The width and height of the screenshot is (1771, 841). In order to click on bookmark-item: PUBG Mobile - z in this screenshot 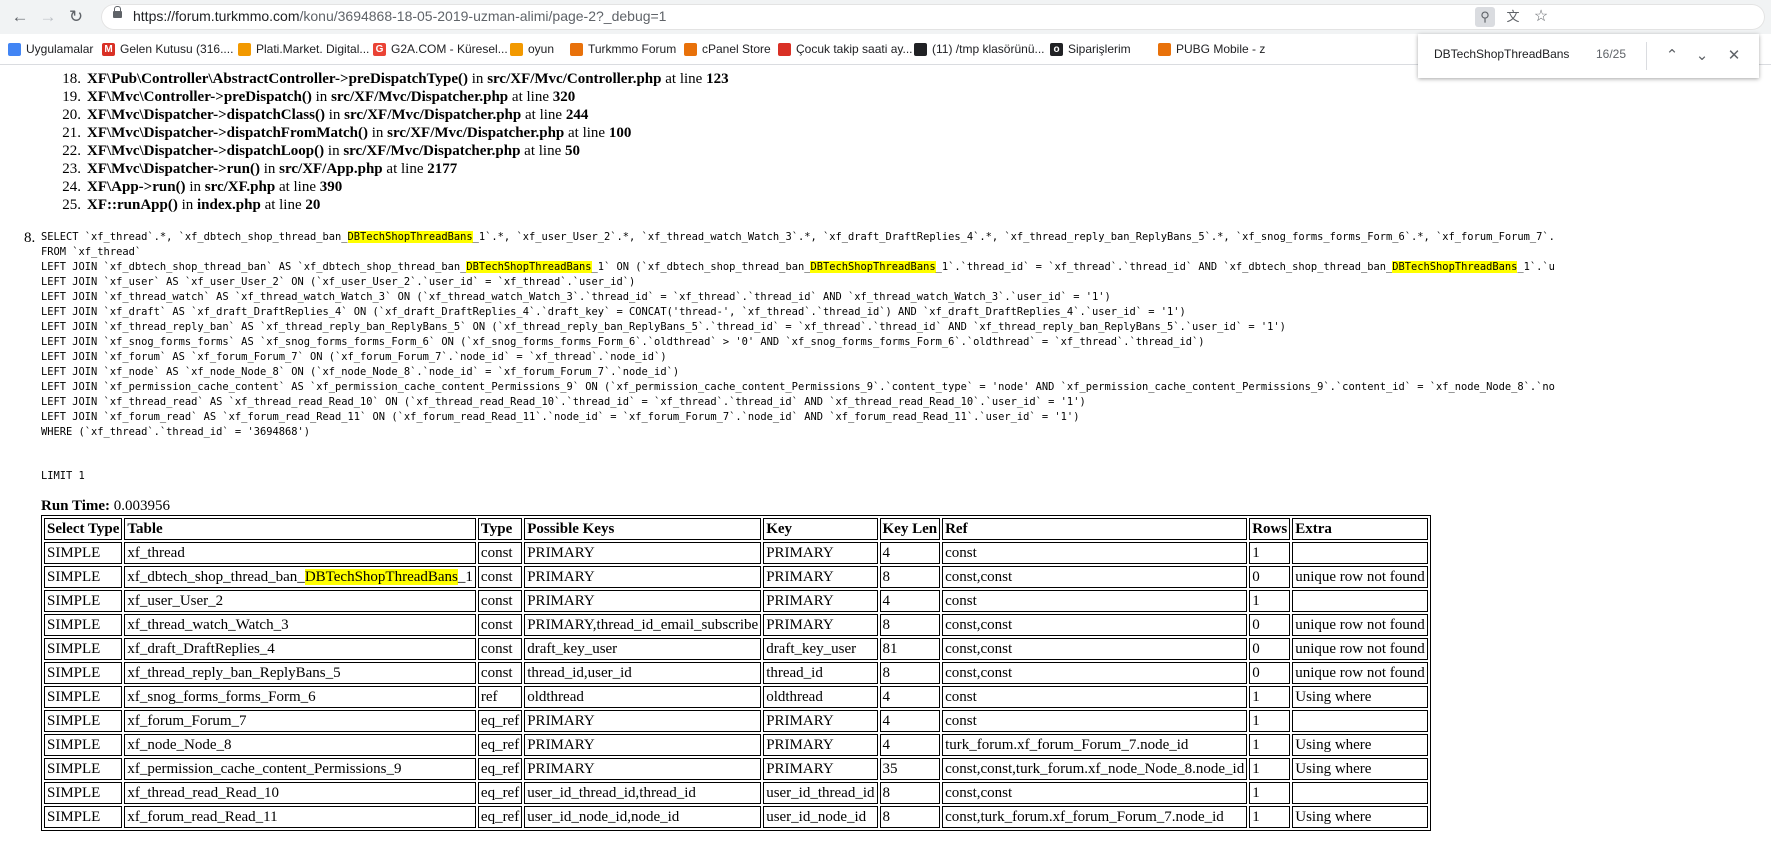, I will do `click(1211, 49)`.